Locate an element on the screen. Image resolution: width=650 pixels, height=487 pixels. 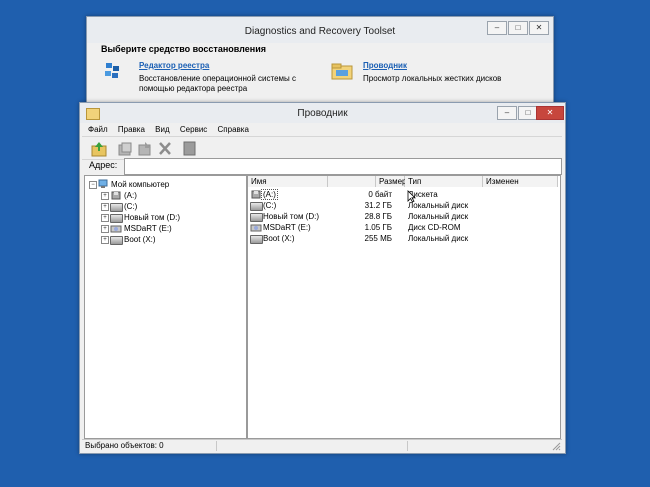
list-row: (C:) 31.2 ГБ Локальный диск is located at coordinates (398, 205).